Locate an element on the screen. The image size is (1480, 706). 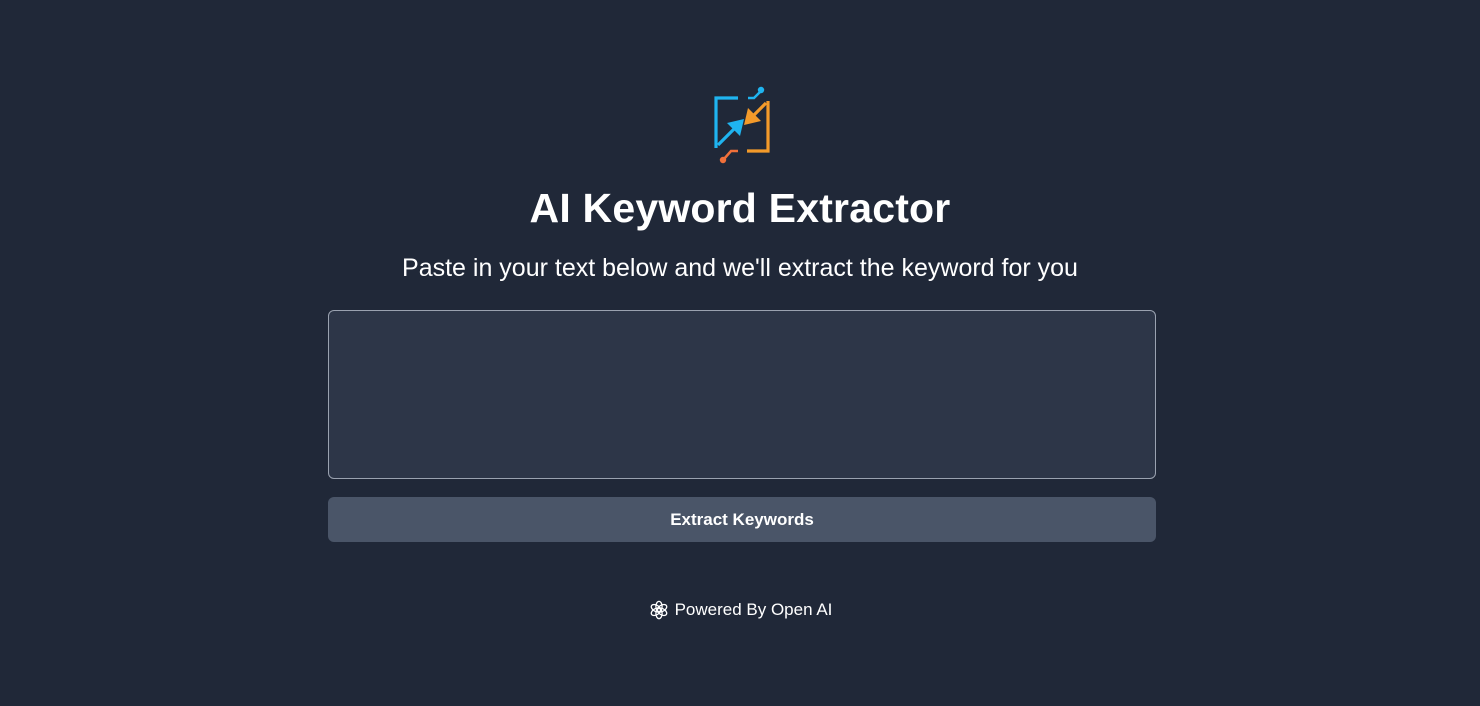
openai-icon is located at coordinates (658, 610).